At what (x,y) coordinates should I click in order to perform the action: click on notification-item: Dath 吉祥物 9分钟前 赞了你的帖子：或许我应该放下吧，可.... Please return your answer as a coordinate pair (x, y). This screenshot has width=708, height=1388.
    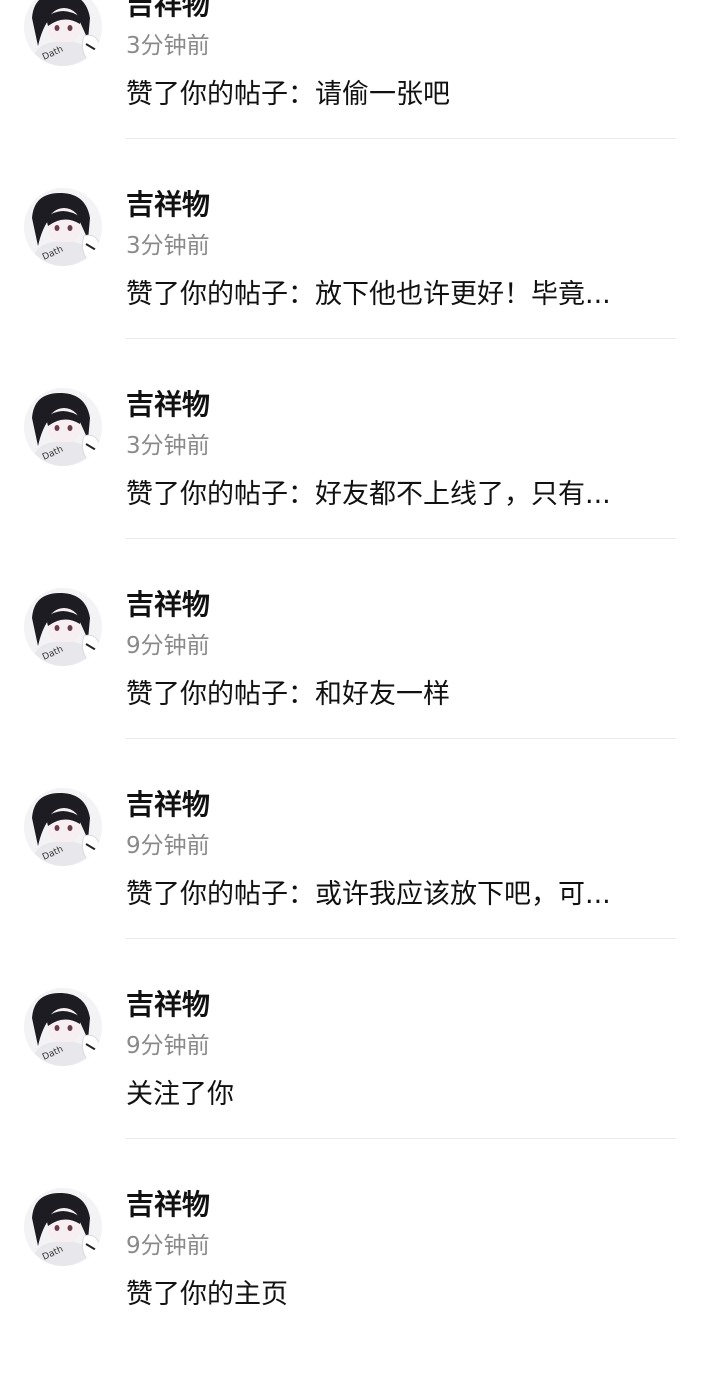
    Looking at the image, I should click on (354, 888).